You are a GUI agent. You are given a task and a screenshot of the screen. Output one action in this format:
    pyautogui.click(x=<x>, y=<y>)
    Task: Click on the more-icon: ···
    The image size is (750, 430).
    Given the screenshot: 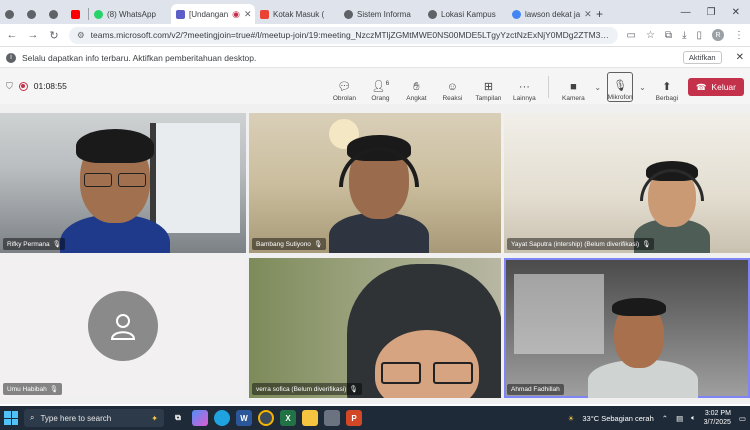 What is the action you would take?
    pyautogui.click(x=524, y=87)
    